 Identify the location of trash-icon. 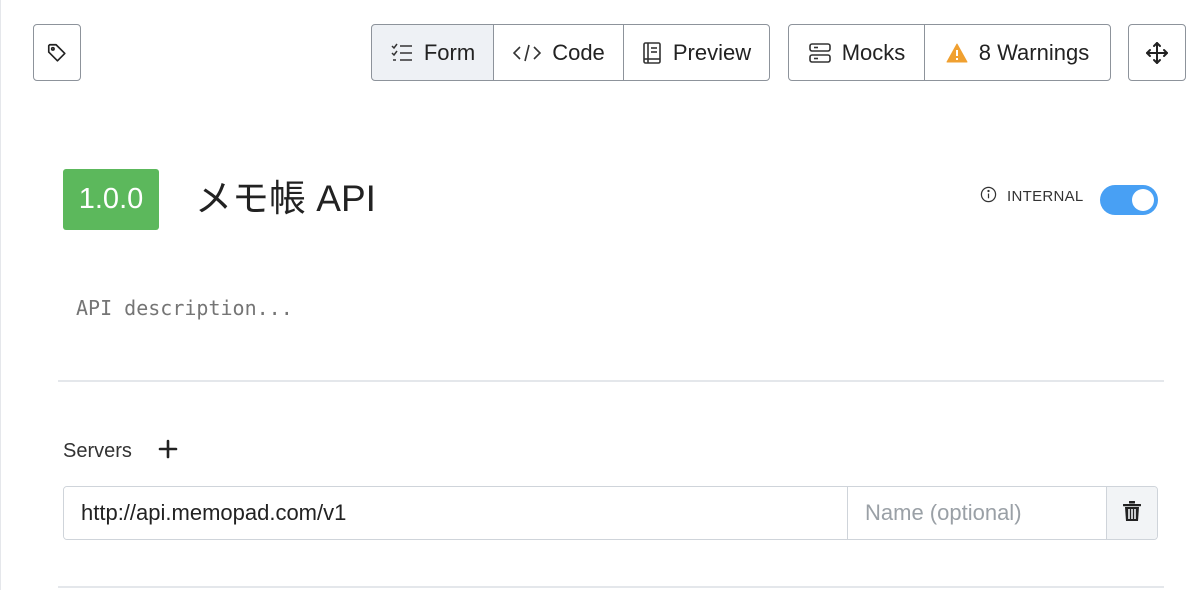
(1132, 513).